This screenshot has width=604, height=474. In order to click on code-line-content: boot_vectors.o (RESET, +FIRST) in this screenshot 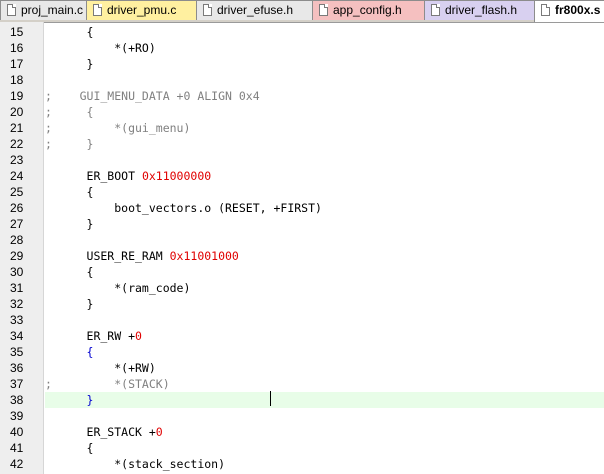, I will do `click(324, 208)`.